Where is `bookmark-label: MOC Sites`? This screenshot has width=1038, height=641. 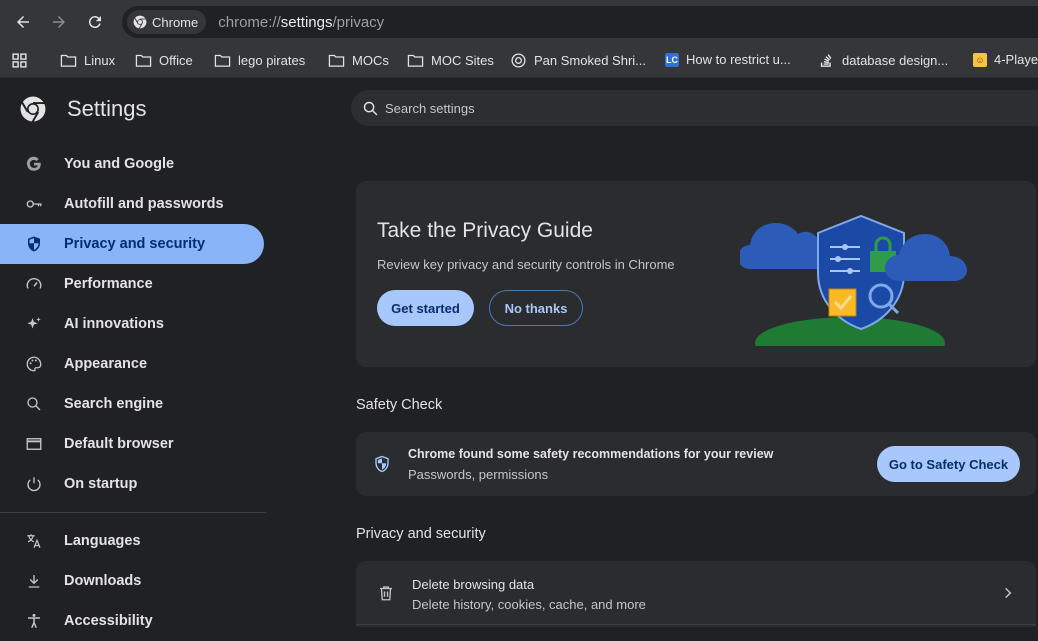
bookmark-label: MOC Sites is located at coordinates (462, 60).